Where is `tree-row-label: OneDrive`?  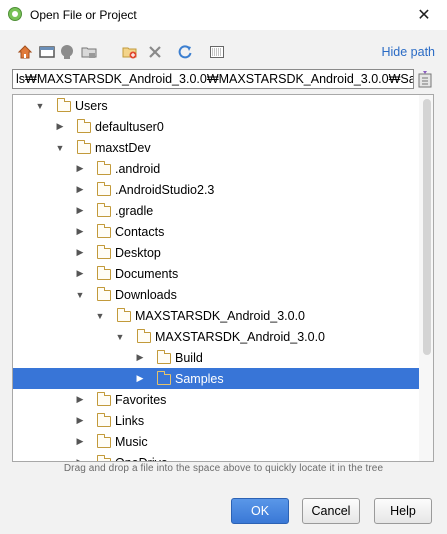
tree-row-label: OneDrive is located at coordinates (141, 459).